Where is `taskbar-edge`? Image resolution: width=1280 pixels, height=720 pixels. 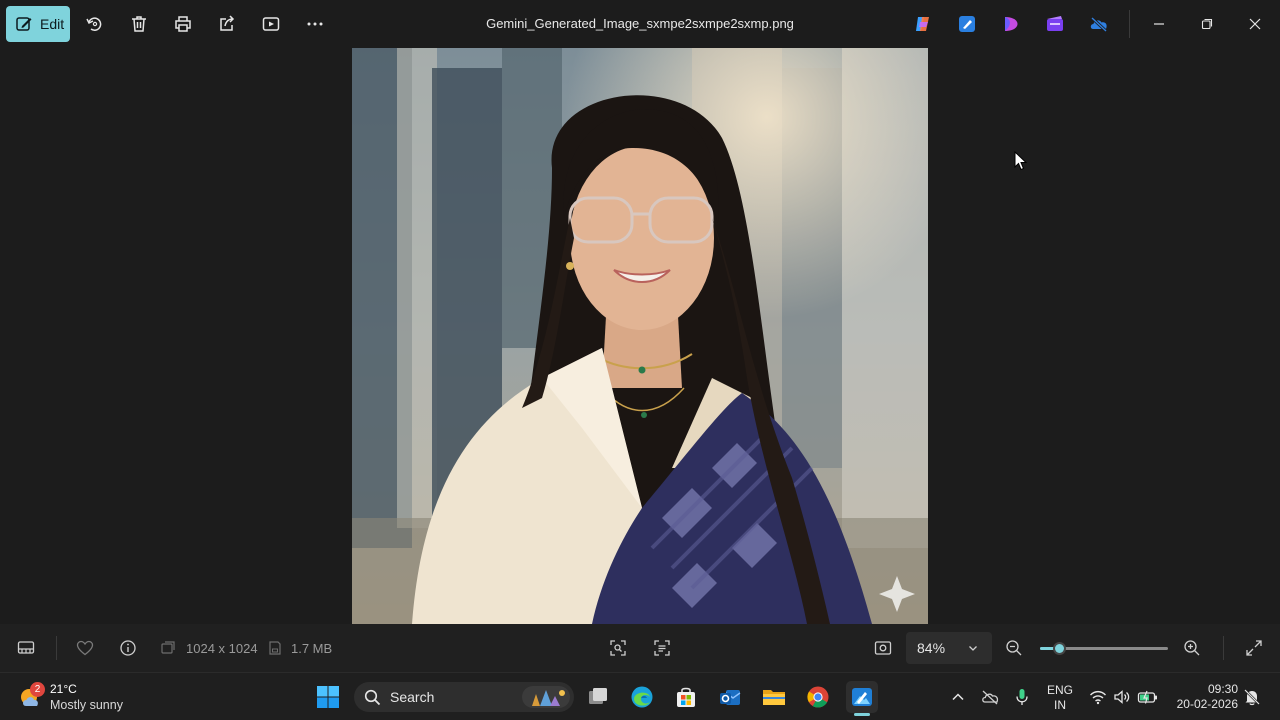
taskbar-edge is located at coordinates (642, 697).